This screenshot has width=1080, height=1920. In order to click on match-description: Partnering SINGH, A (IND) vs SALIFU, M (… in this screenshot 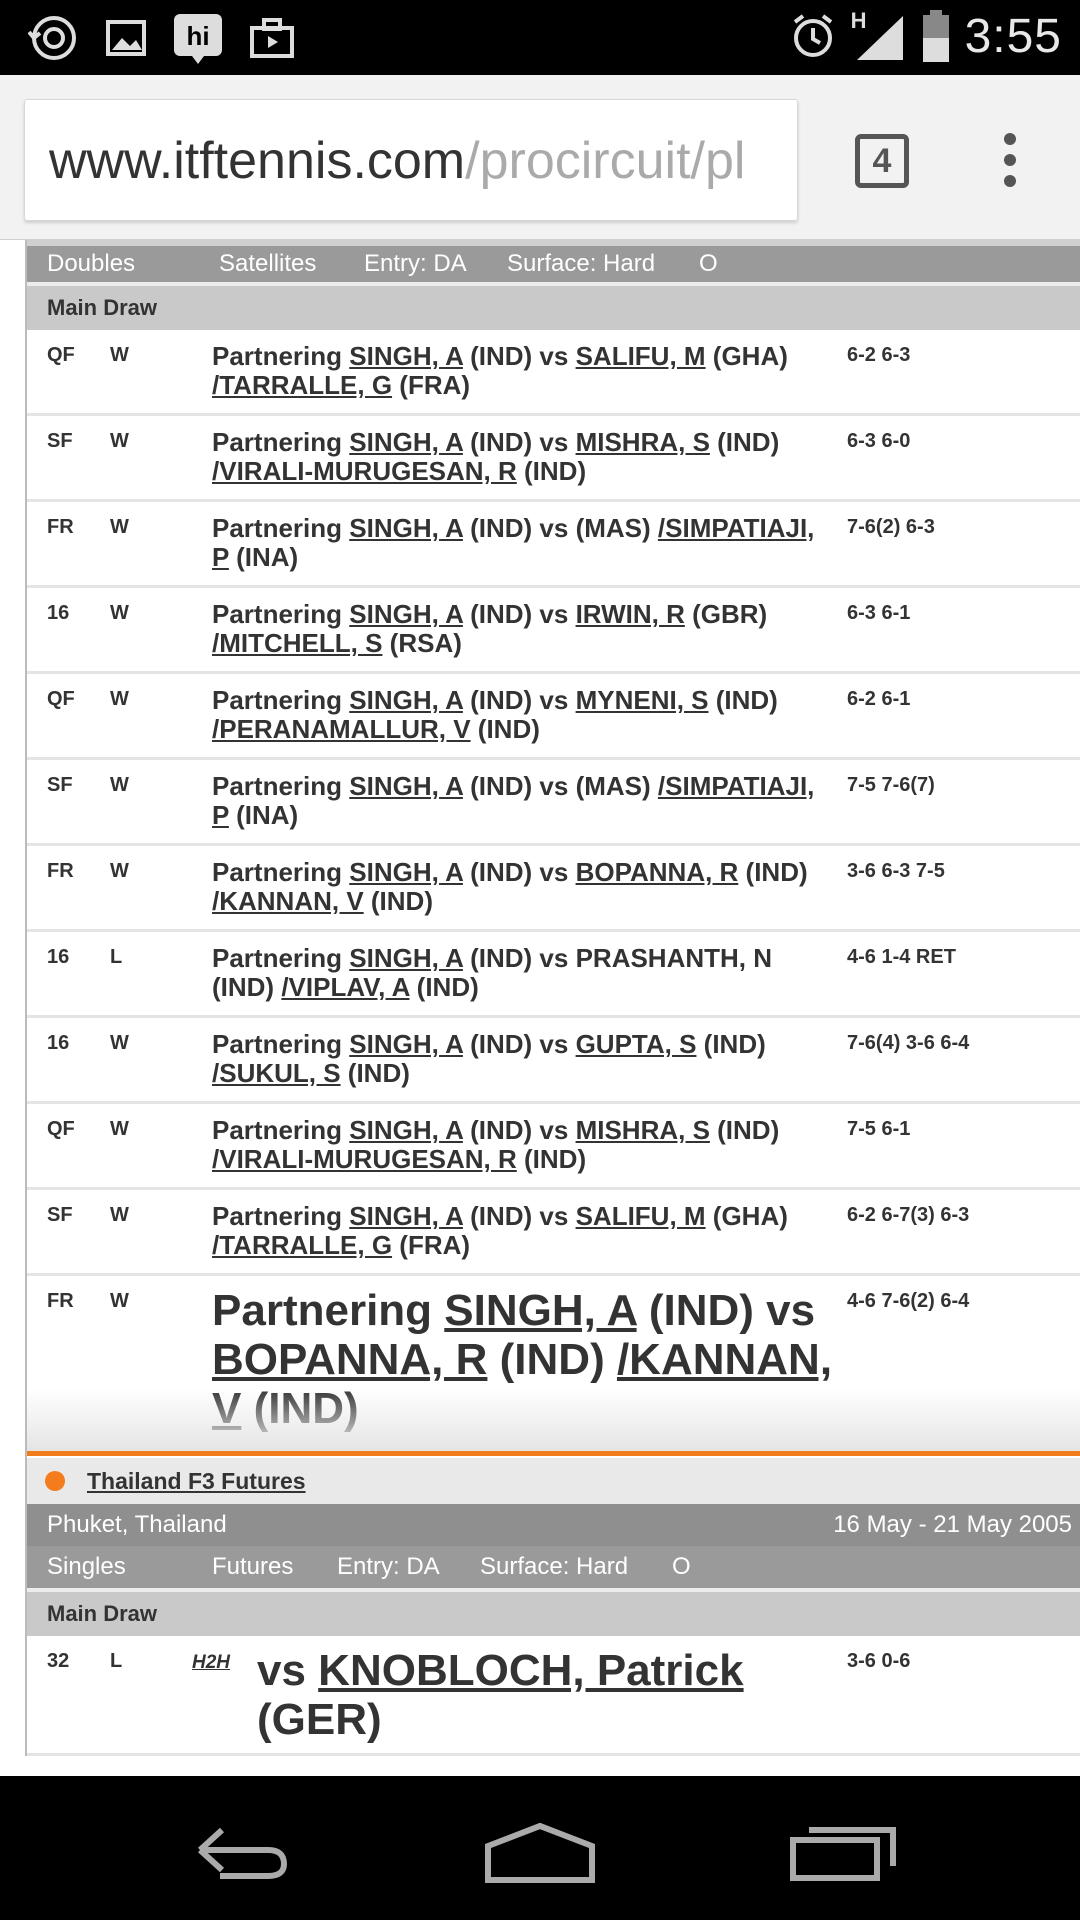, I will do `click(522, 371)`.